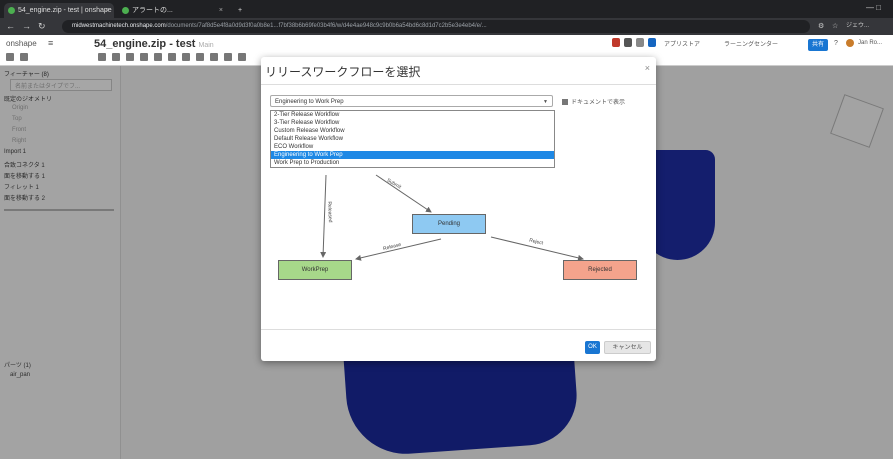 Image resolution: width=893 pixels, height=459 pixels. What do you see at coordinates (50, 43) in the screenshot?
I see `menu-icon: ≡` at bounding box center [50, 43].